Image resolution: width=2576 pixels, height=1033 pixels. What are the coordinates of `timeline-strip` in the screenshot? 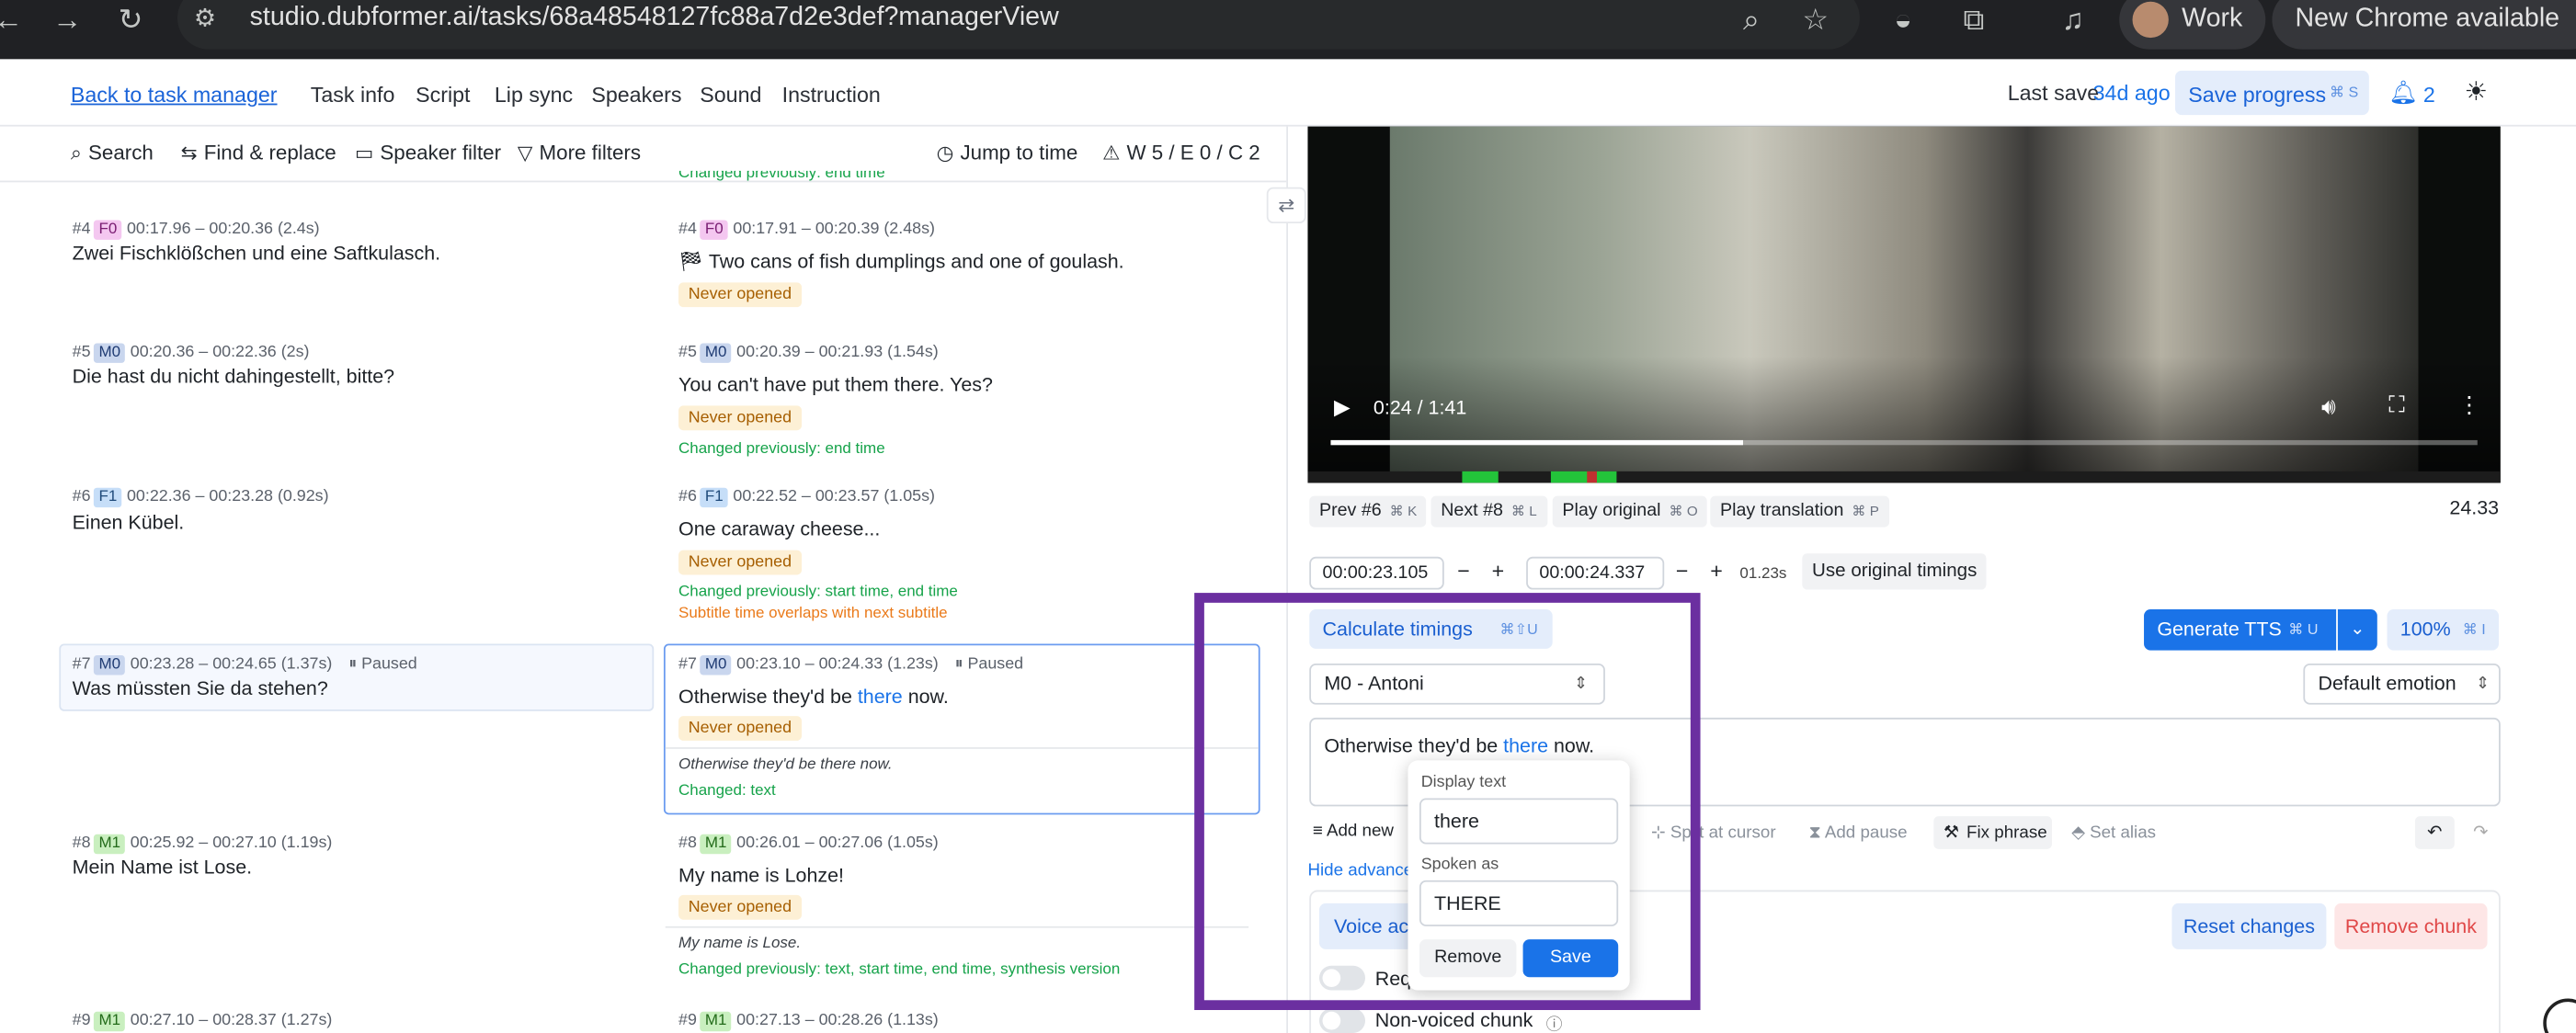 It's located at (1904, 477).